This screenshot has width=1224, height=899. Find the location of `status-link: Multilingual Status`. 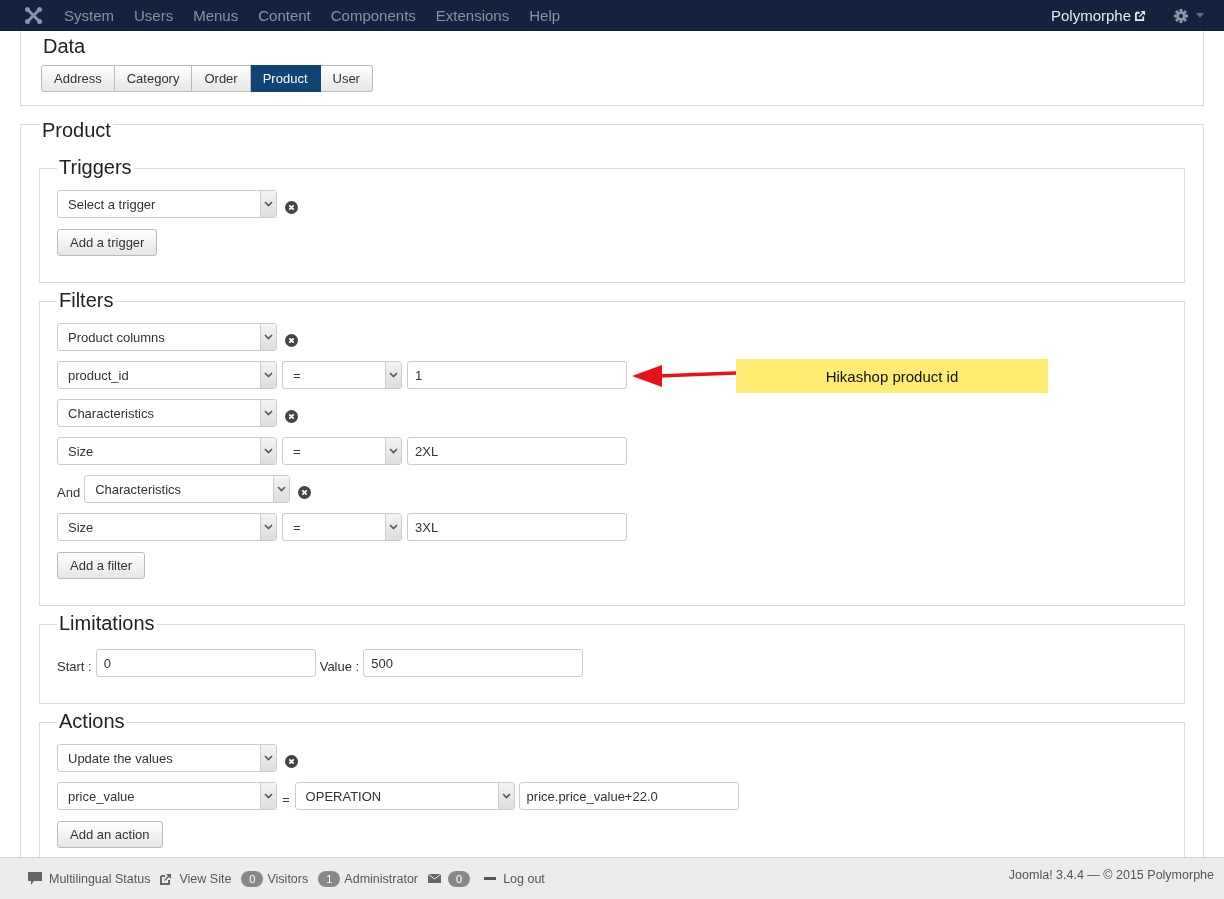

status-link: Multilingual Status is located at coordinates (100, 878).